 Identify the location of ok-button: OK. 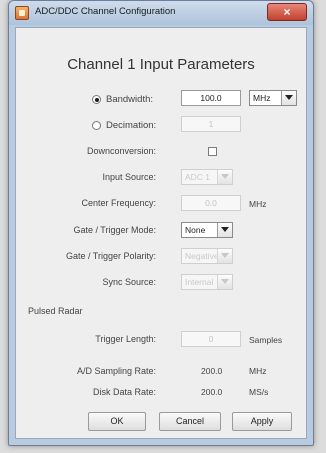
(117, 421).